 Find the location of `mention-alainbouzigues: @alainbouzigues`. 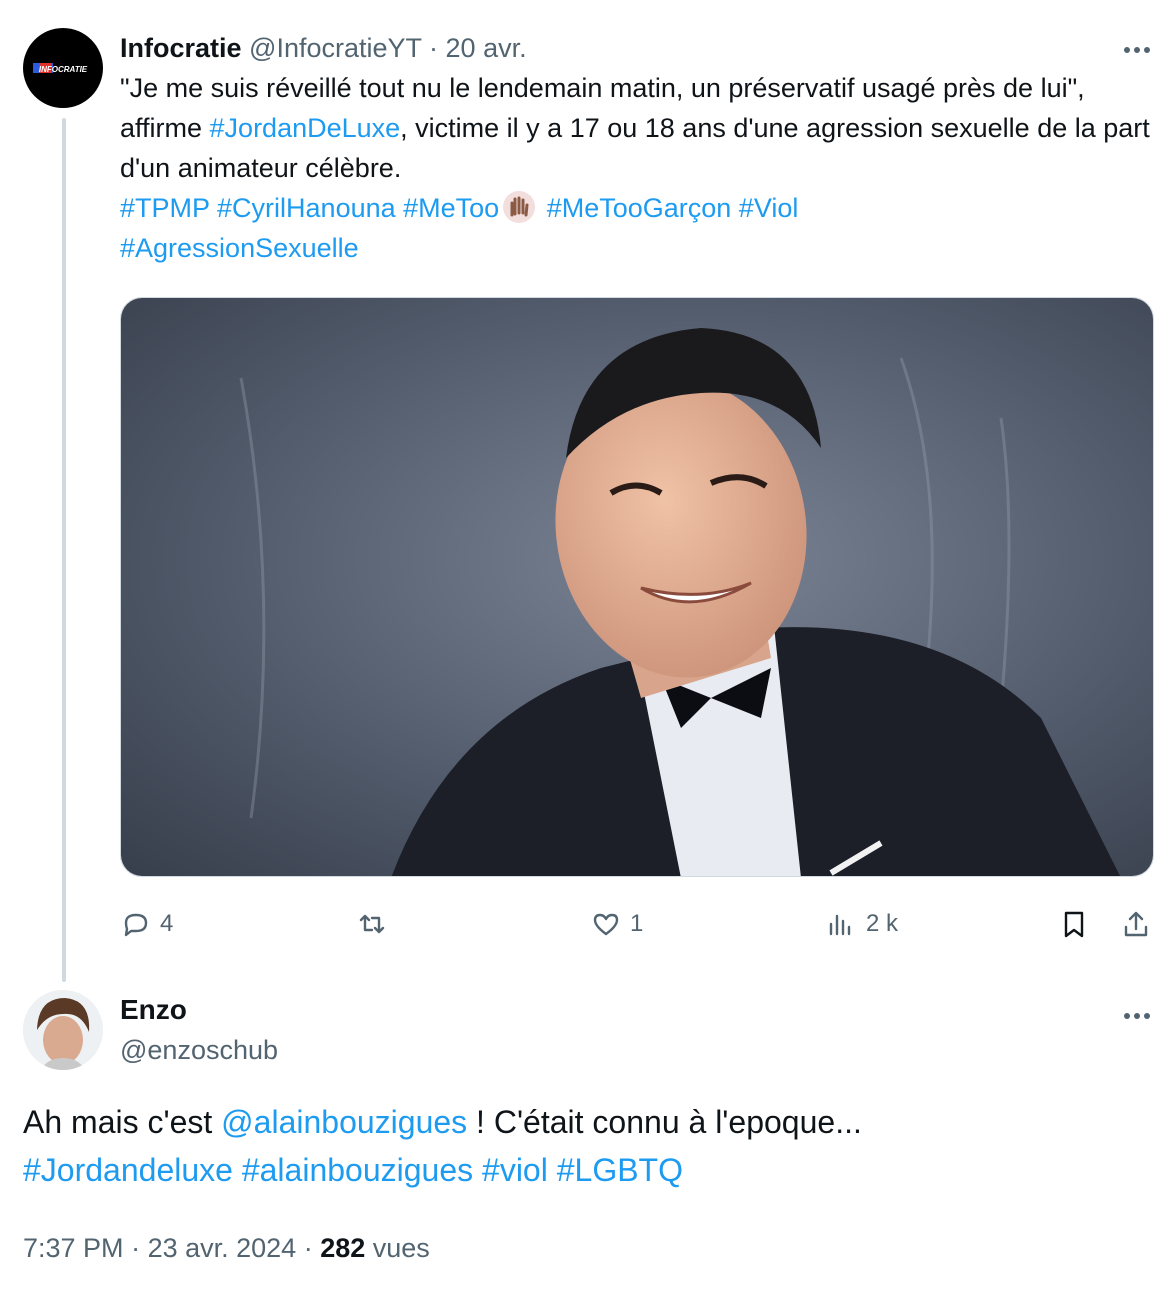

mention-alainbouzigues: @alainbouzigues is located at coordinates (344, 1122).